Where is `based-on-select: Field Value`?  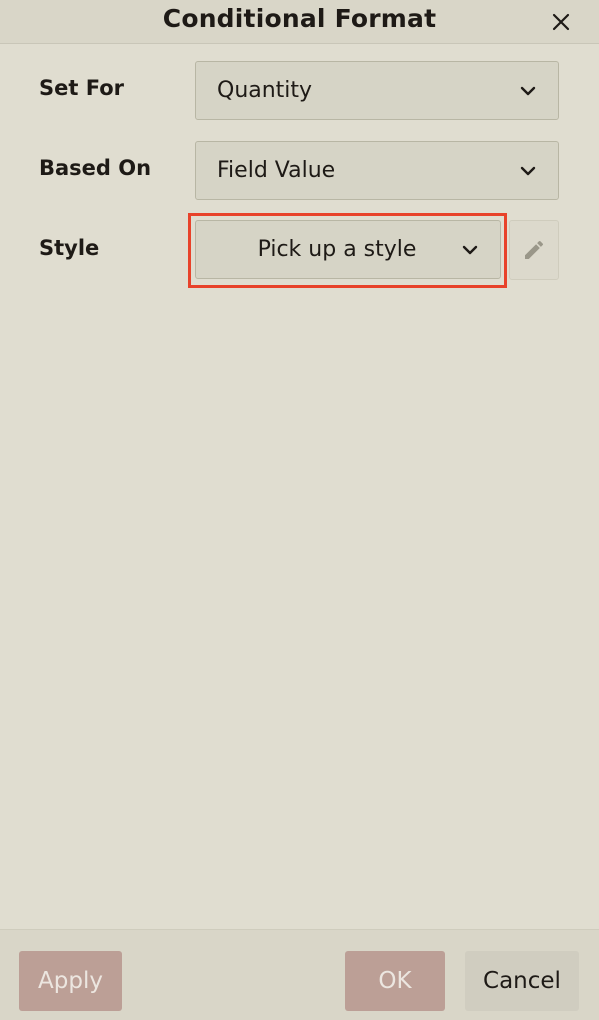 based-on-select: Field Value is located at coordinates (377, 170).